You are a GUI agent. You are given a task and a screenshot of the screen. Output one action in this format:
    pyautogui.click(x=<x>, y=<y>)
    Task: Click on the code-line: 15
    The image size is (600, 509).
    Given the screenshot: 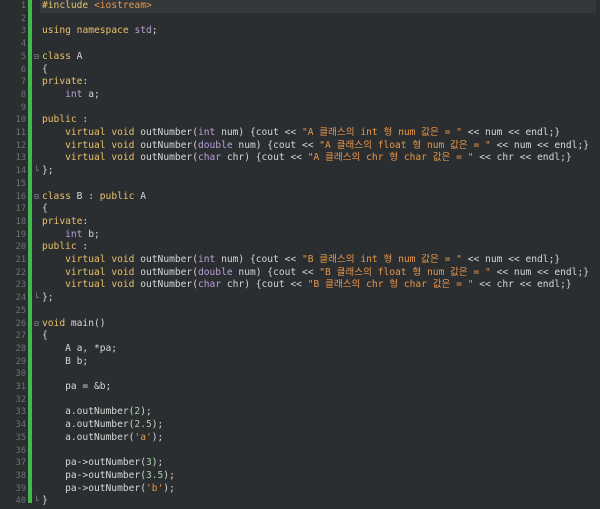 What is the action you would take?
    pyautogui.click(x=300, y=184)
    